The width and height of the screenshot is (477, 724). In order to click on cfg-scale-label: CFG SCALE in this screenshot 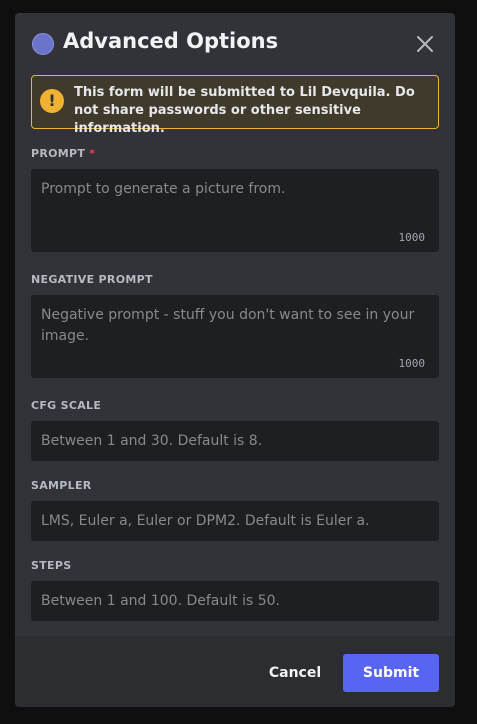, I will do `click(66, 405)`.